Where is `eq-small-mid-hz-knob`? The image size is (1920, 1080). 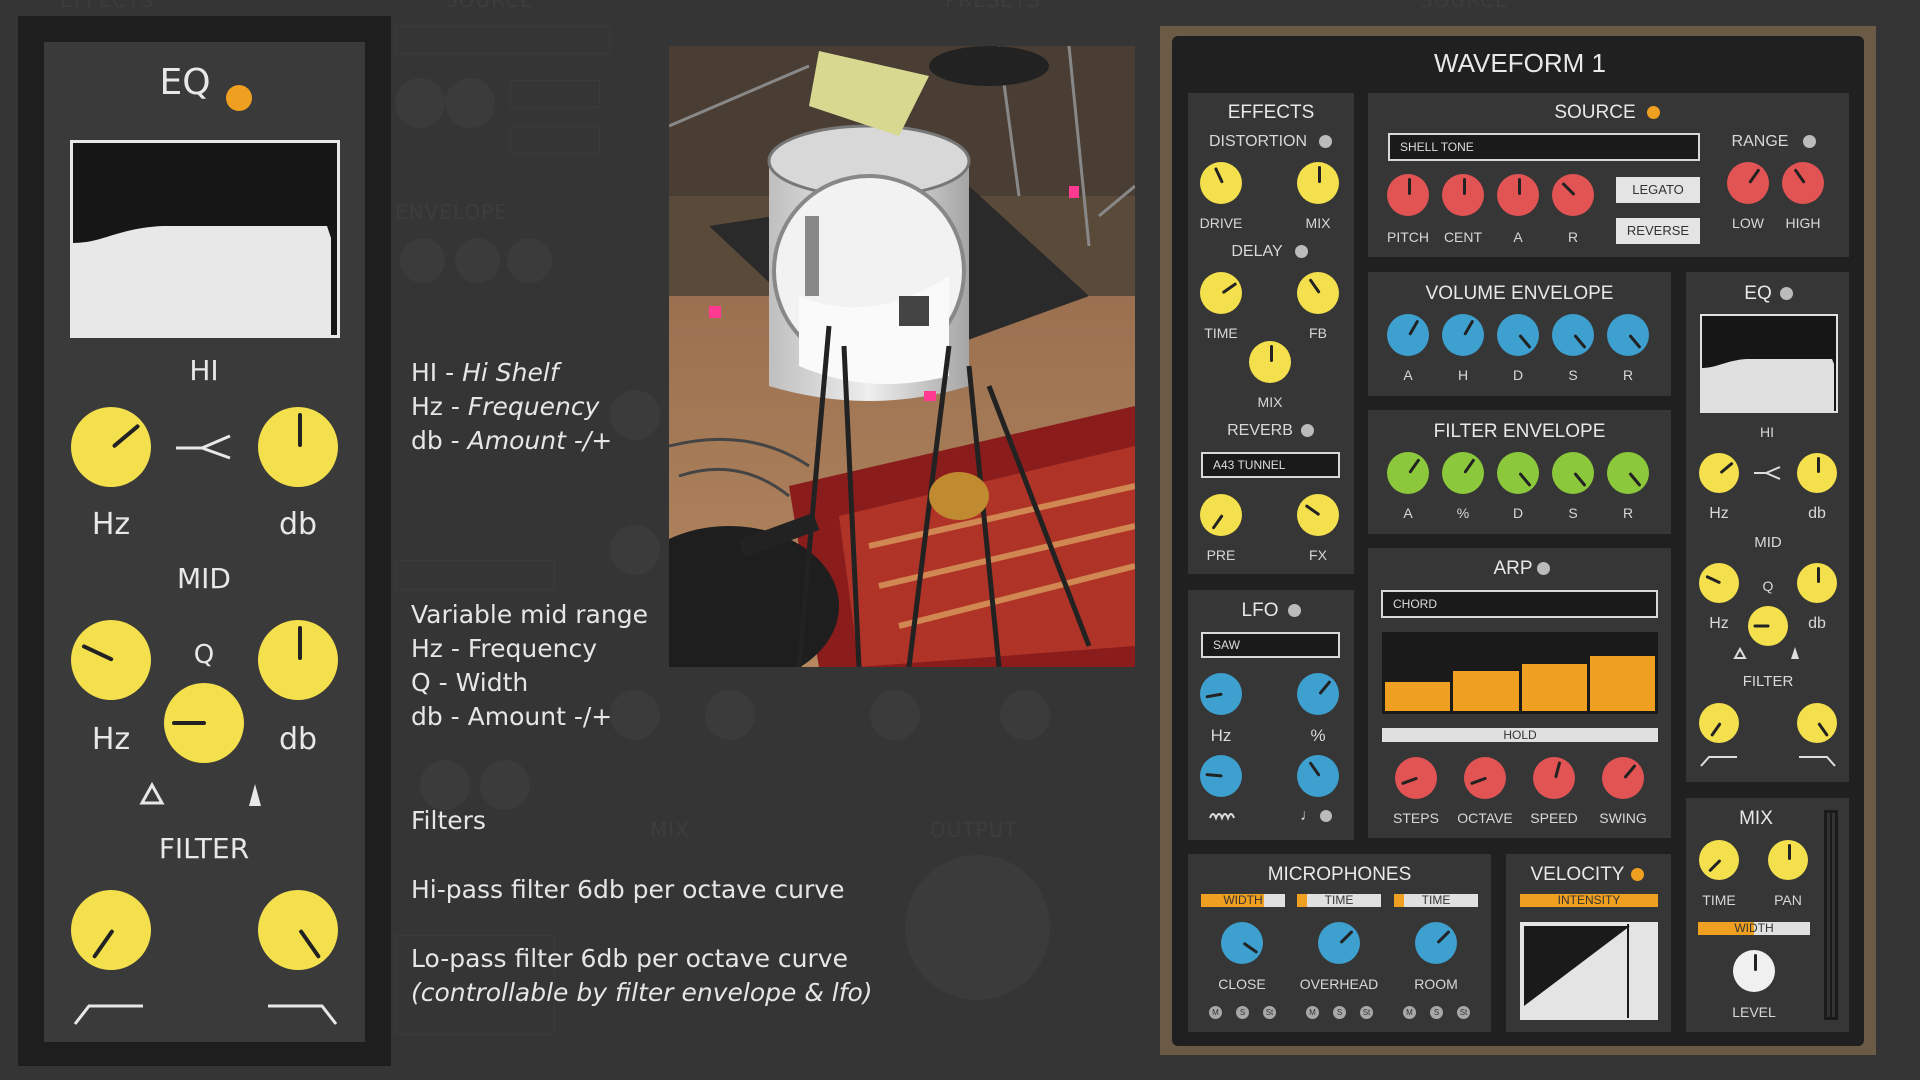 eq-small-mid-hz-knob is located at coordinates (1719, 583).